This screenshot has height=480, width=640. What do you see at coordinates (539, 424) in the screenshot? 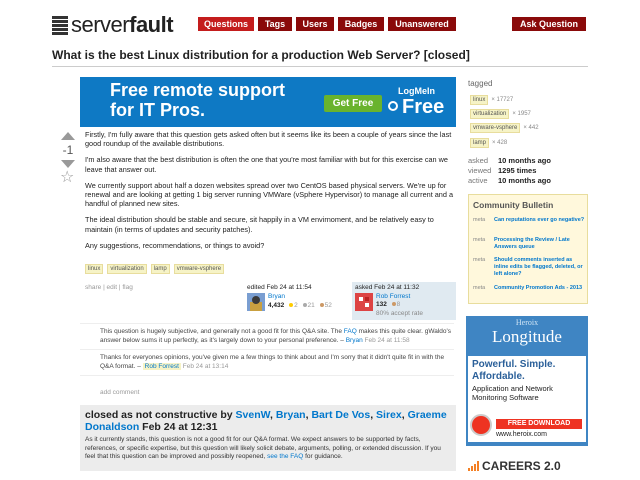
I see `free-download-button: FREE DOWNLOAD` at bounding box center [539, 424].